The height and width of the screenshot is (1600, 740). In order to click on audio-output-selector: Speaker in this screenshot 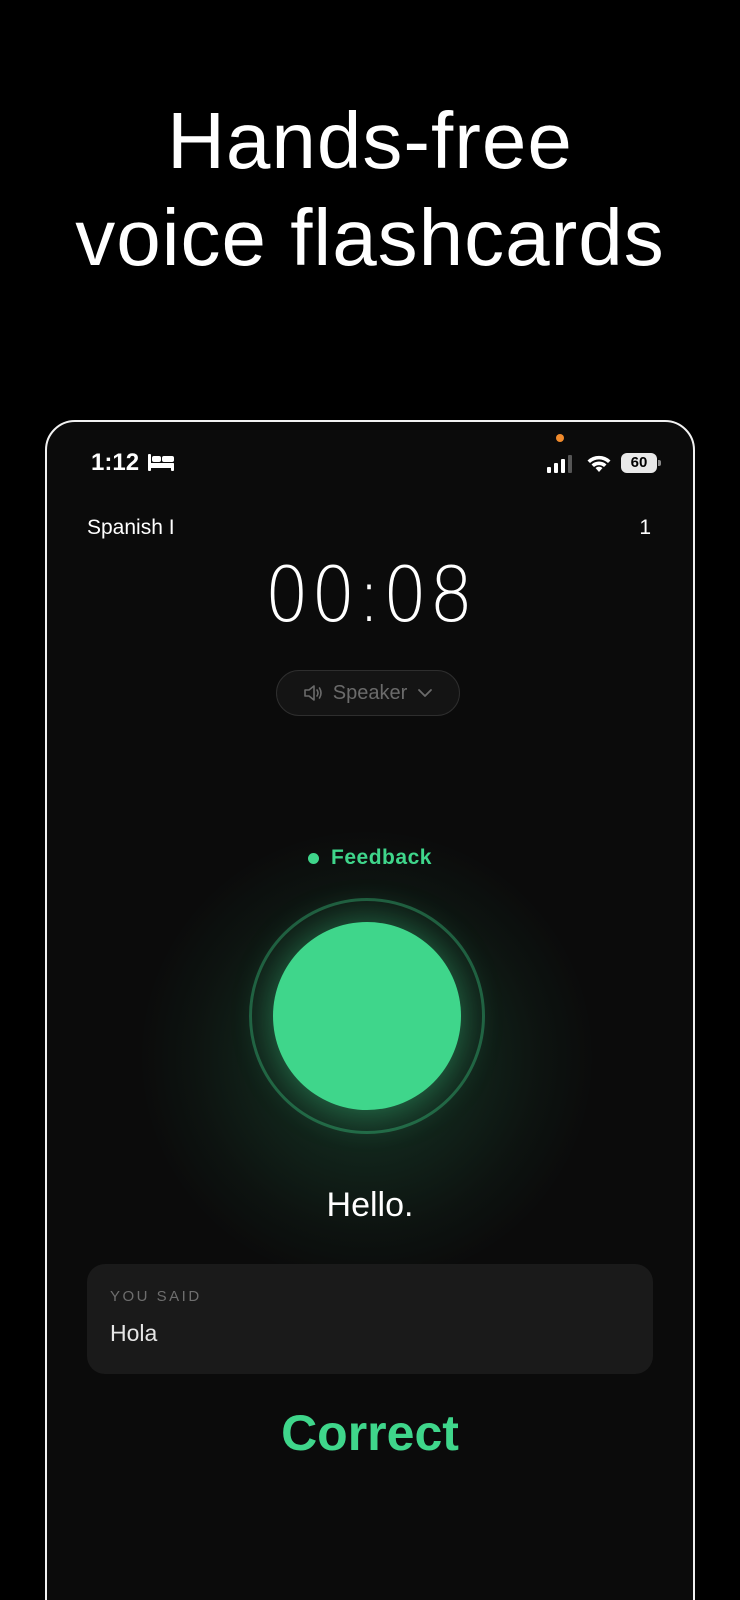, I will do `click(368, 693)`.